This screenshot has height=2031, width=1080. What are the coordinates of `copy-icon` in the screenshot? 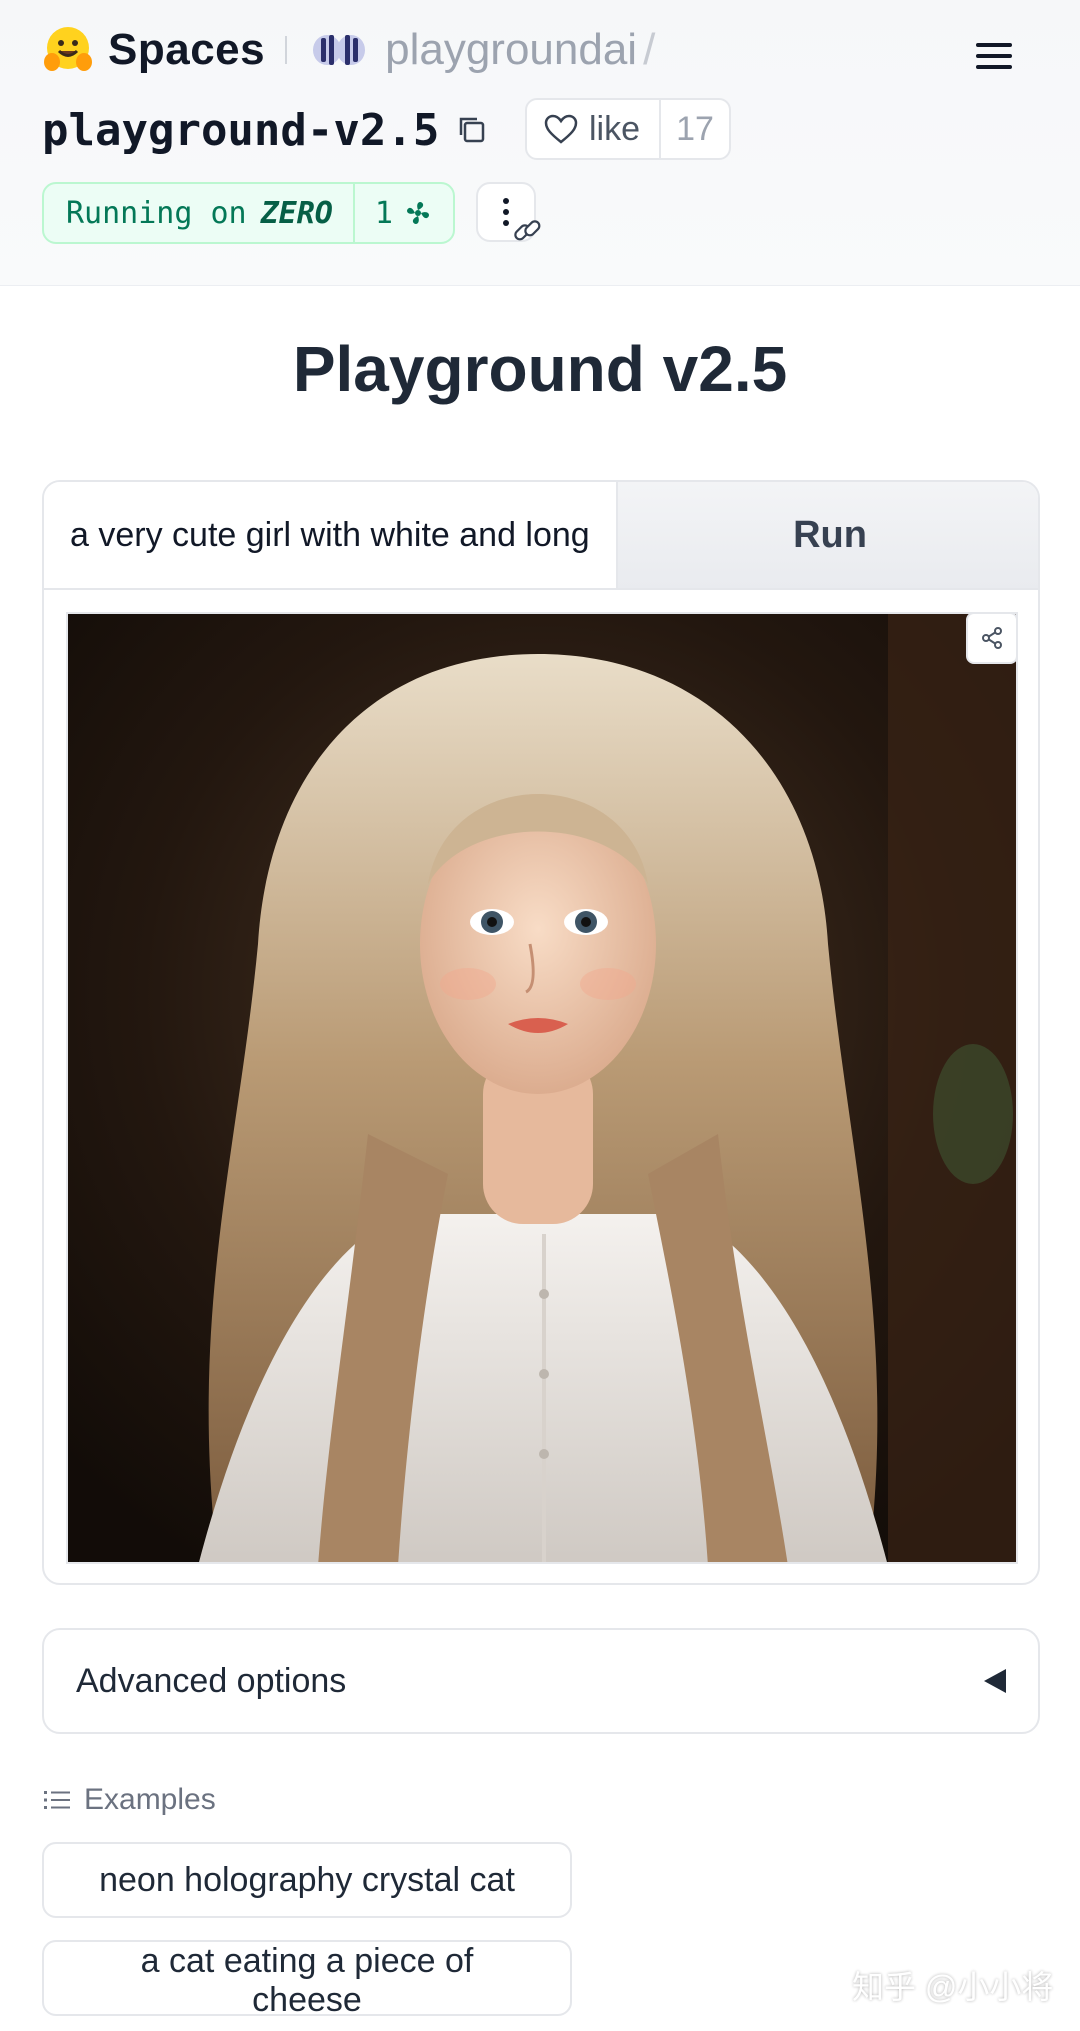 It's located at (472, 130).